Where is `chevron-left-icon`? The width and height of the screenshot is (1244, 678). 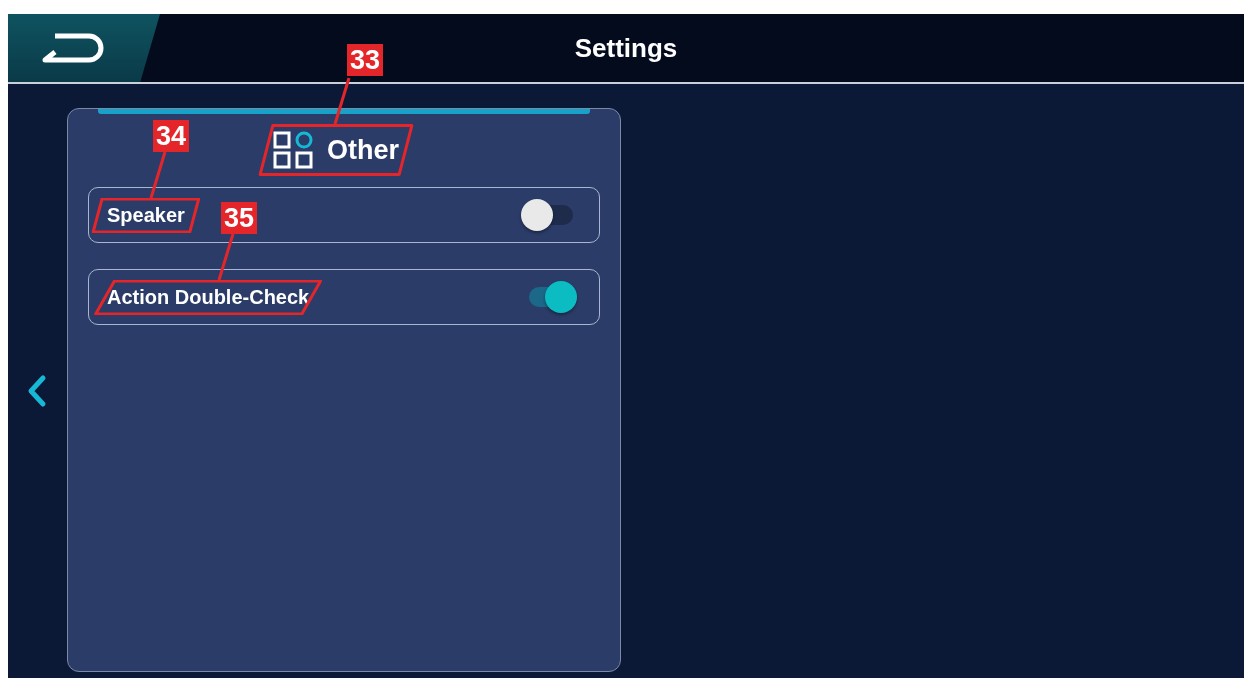 chevron-left-icon is located at coordinates (37, 391).